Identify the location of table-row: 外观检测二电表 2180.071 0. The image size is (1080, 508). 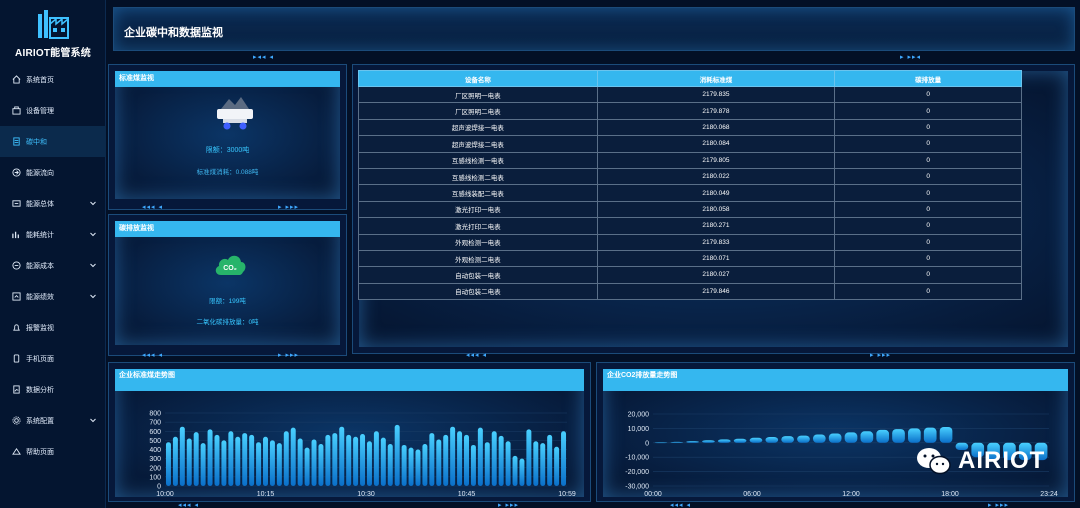
(690, 258).